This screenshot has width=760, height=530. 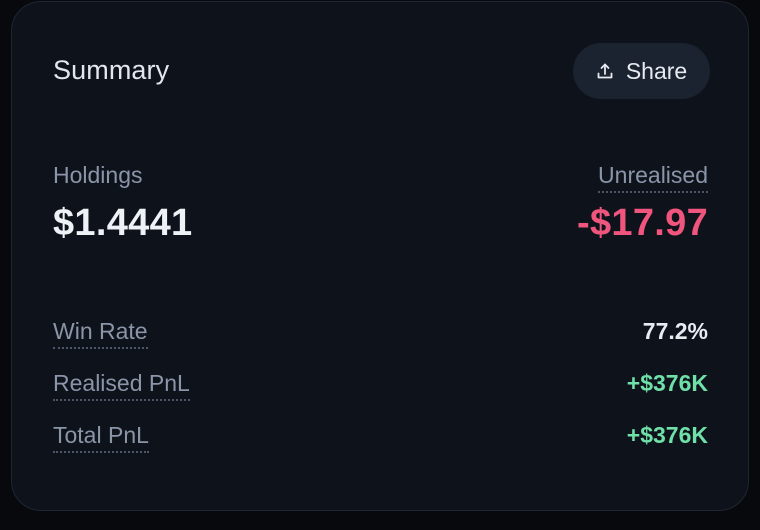 I want to click on realised-pnl-label: Realised PnL, so click(x=121, y=385).